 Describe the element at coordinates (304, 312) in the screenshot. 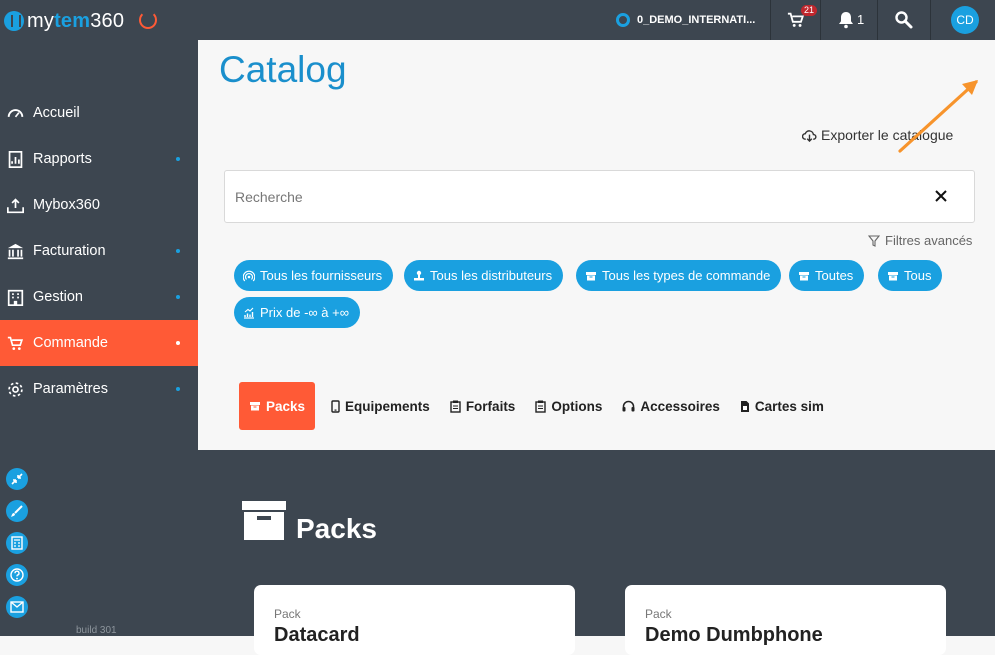

I see `chip-label: Prix de -∞ à +∞` at that location.